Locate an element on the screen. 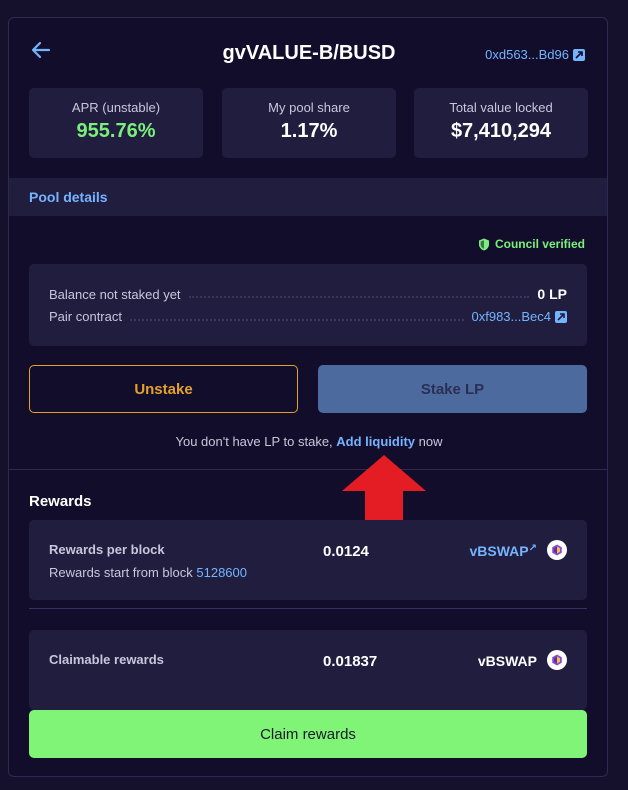  stake-lp-button: Stake LP is located at coordinates (452, 389).